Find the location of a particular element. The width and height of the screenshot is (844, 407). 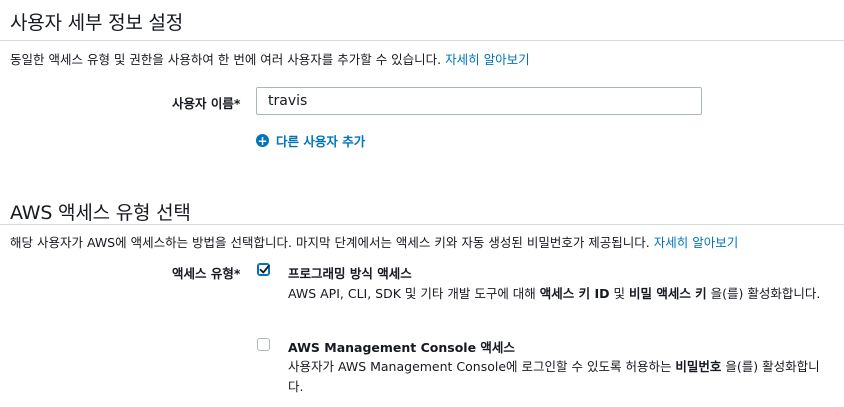

username-input is located at coordinates (479, 101).